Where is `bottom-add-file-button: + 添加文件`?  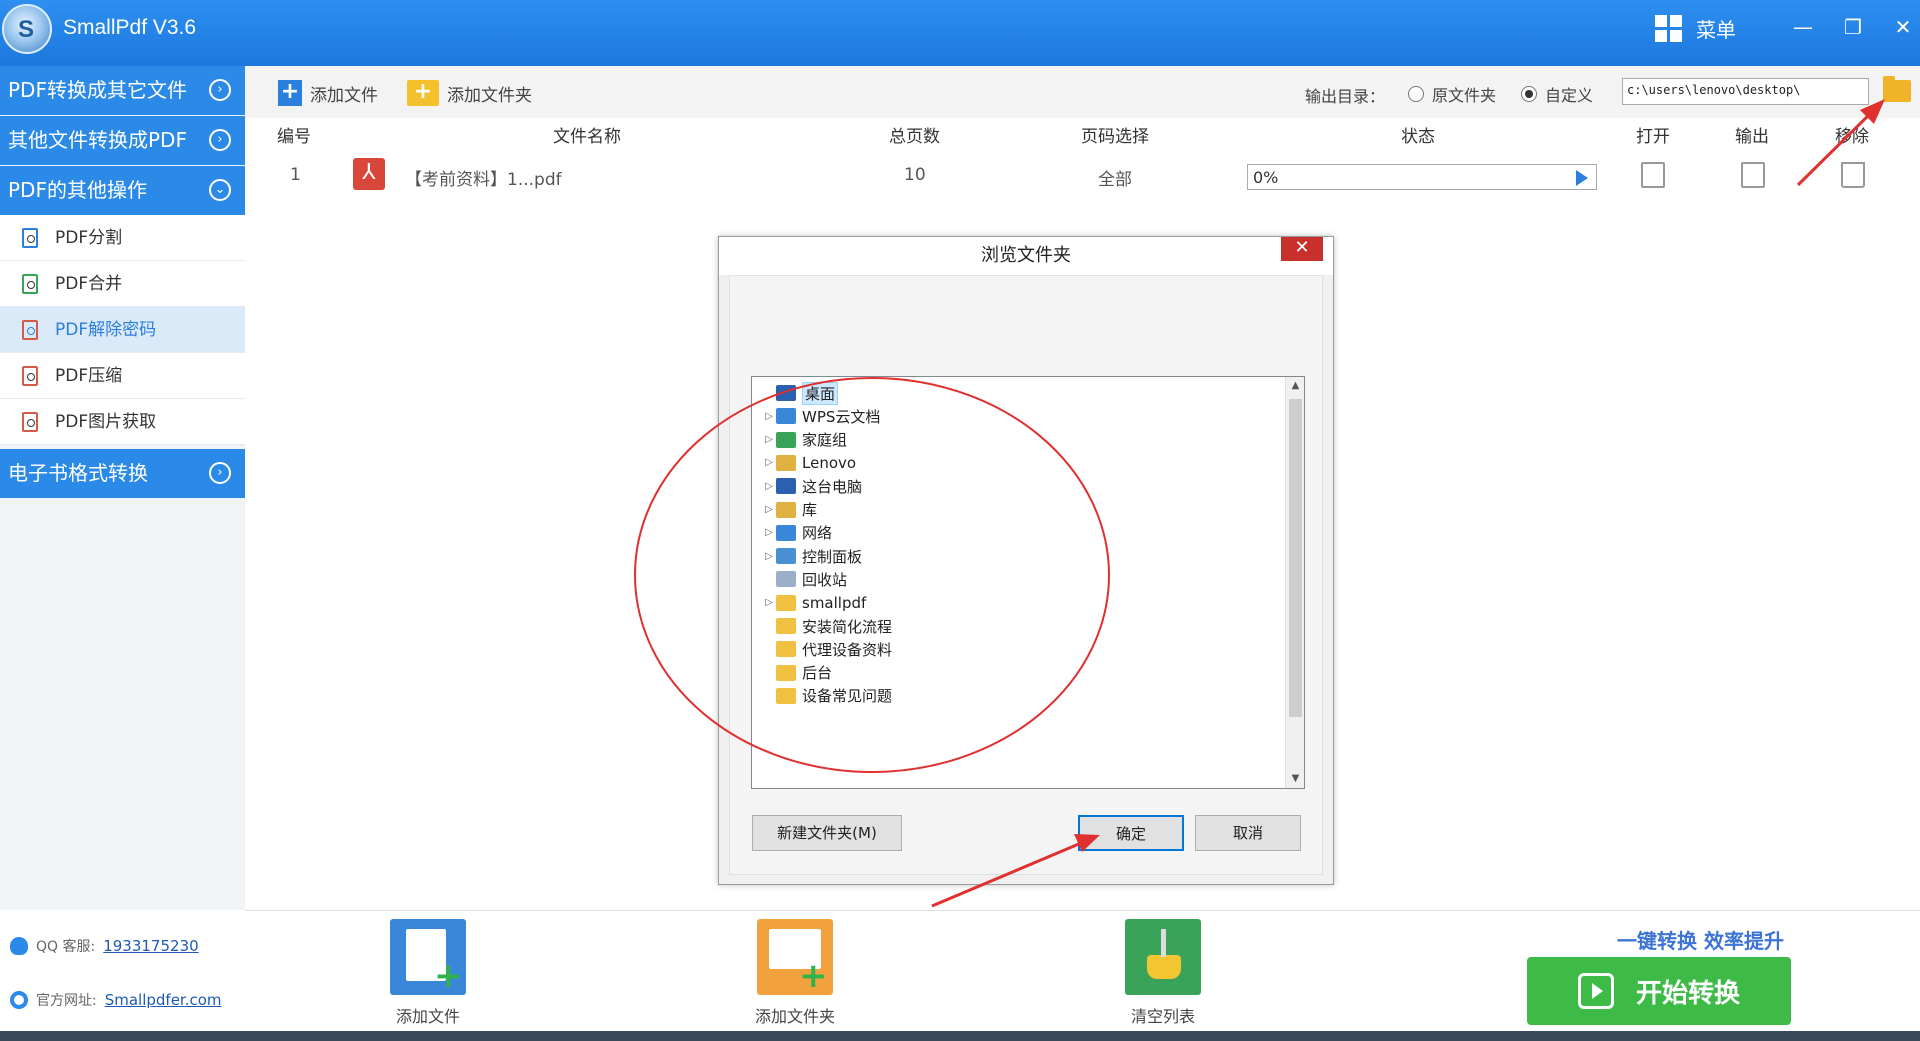
bottom-add-file-button: + 添加文件 is located at coordinates (428, 973).